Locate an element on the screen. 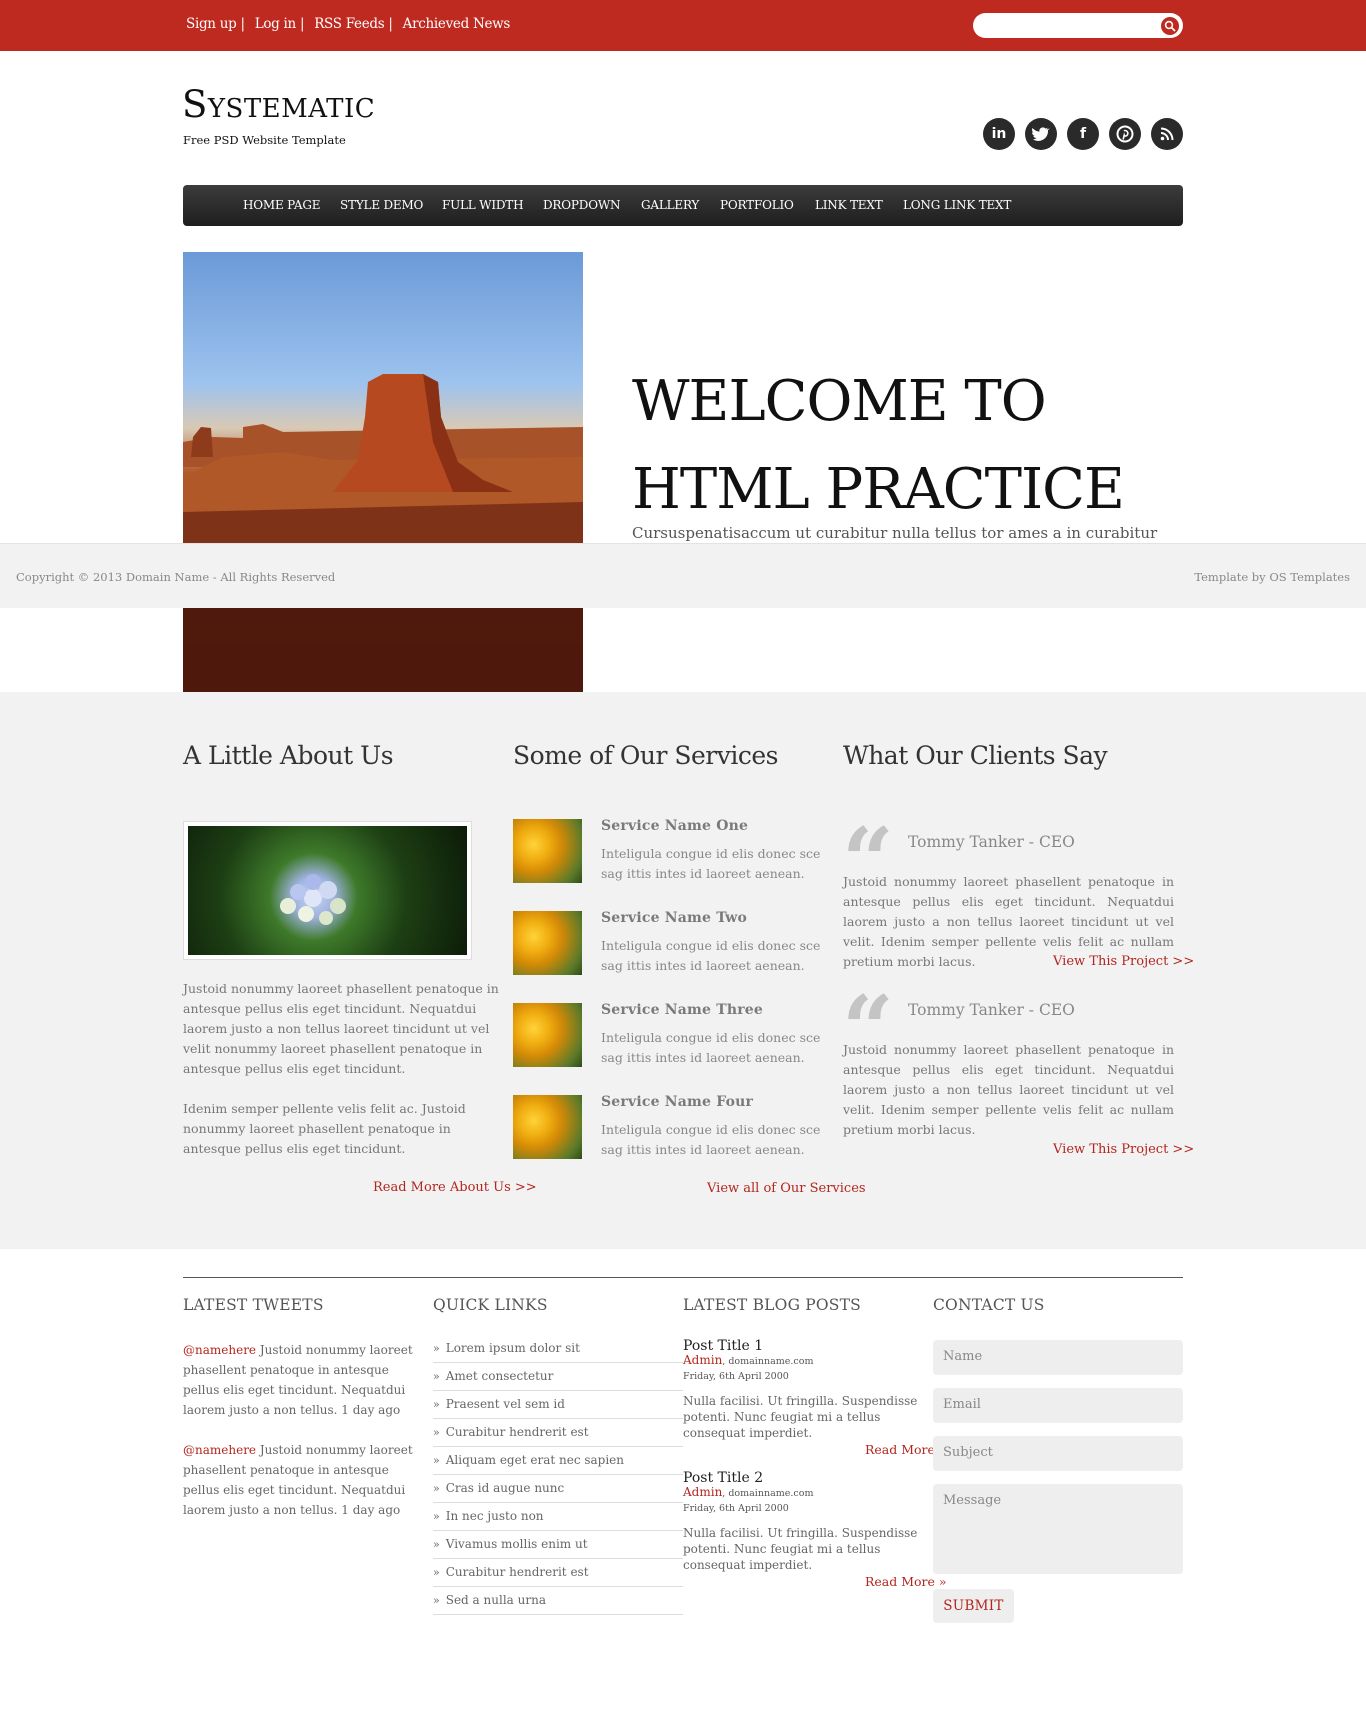 This screenshot has height=1730, width=1366. blog-read-more-link: Read More » is located at coordinates (906, 1581).